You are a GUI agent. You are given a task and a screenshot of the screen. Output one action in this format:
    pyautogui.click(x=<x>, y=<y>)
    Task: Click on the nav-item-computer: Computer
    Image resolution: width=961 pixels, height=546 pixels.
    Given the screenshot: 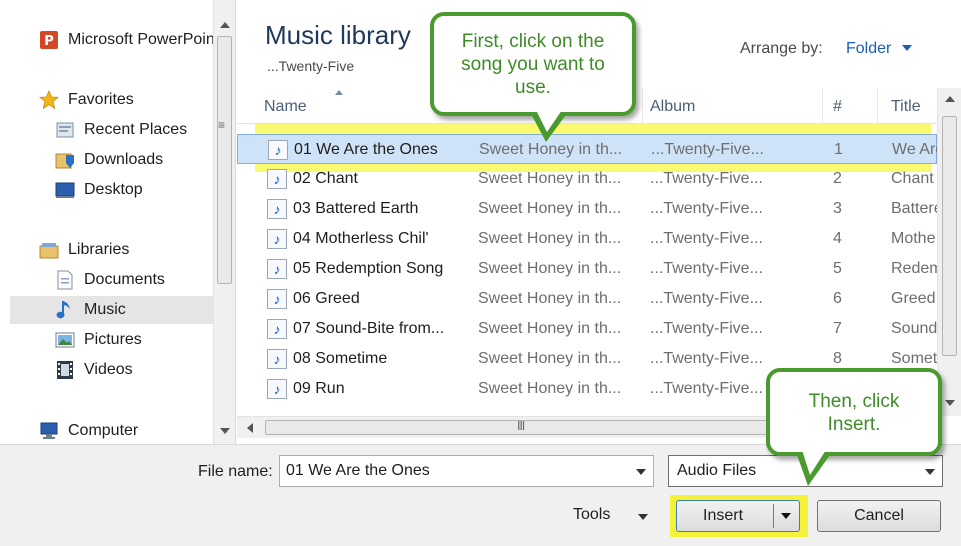 What is the action you would take?
    pyautogui.click(x=88, y=430)
    